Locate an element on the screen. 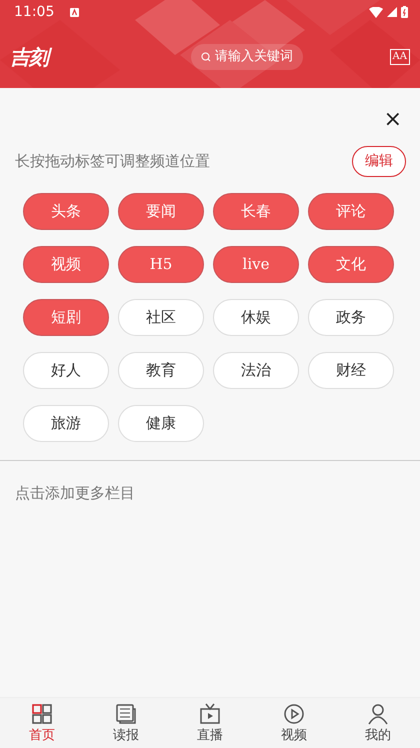 This screenshot has width=420, height=748. tab-bar-item: 我的 is located at coordinates (378, 723).